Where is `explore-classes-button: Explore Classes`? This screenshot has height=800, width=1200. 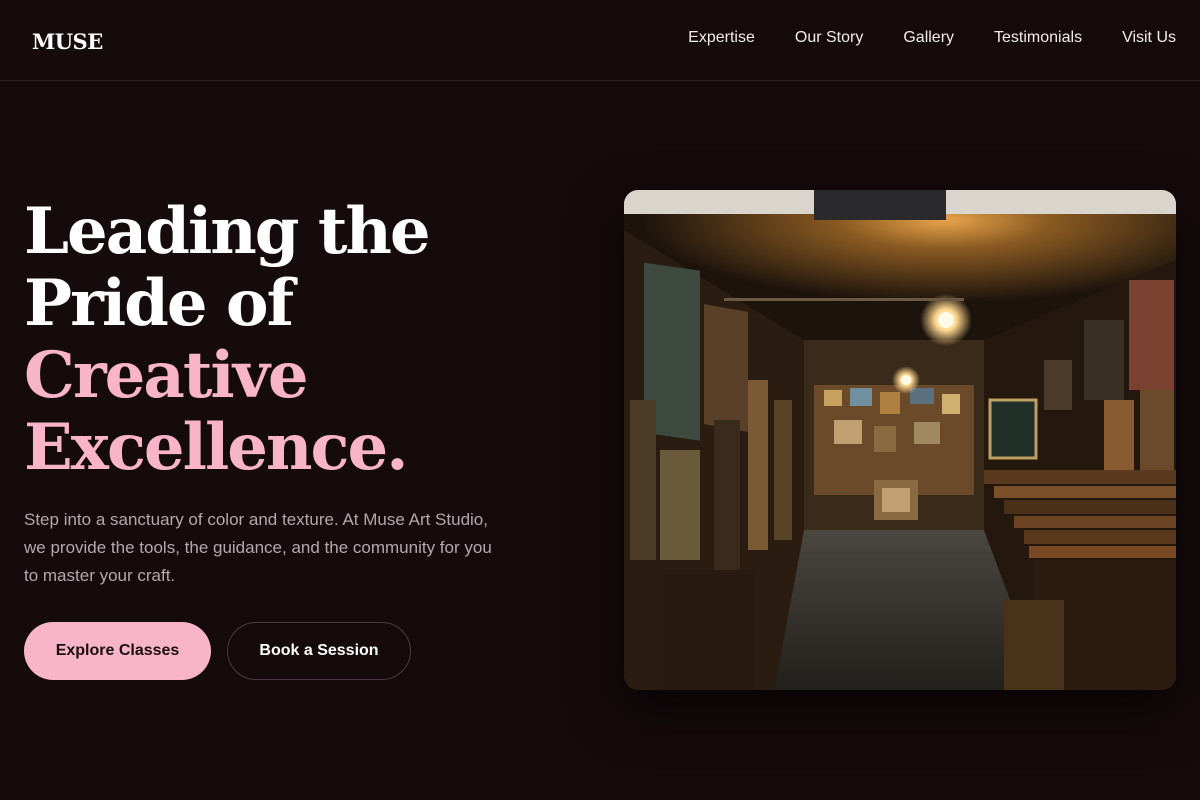 explore-classes-button: Explore Classes is located at coordinates (117, 651).